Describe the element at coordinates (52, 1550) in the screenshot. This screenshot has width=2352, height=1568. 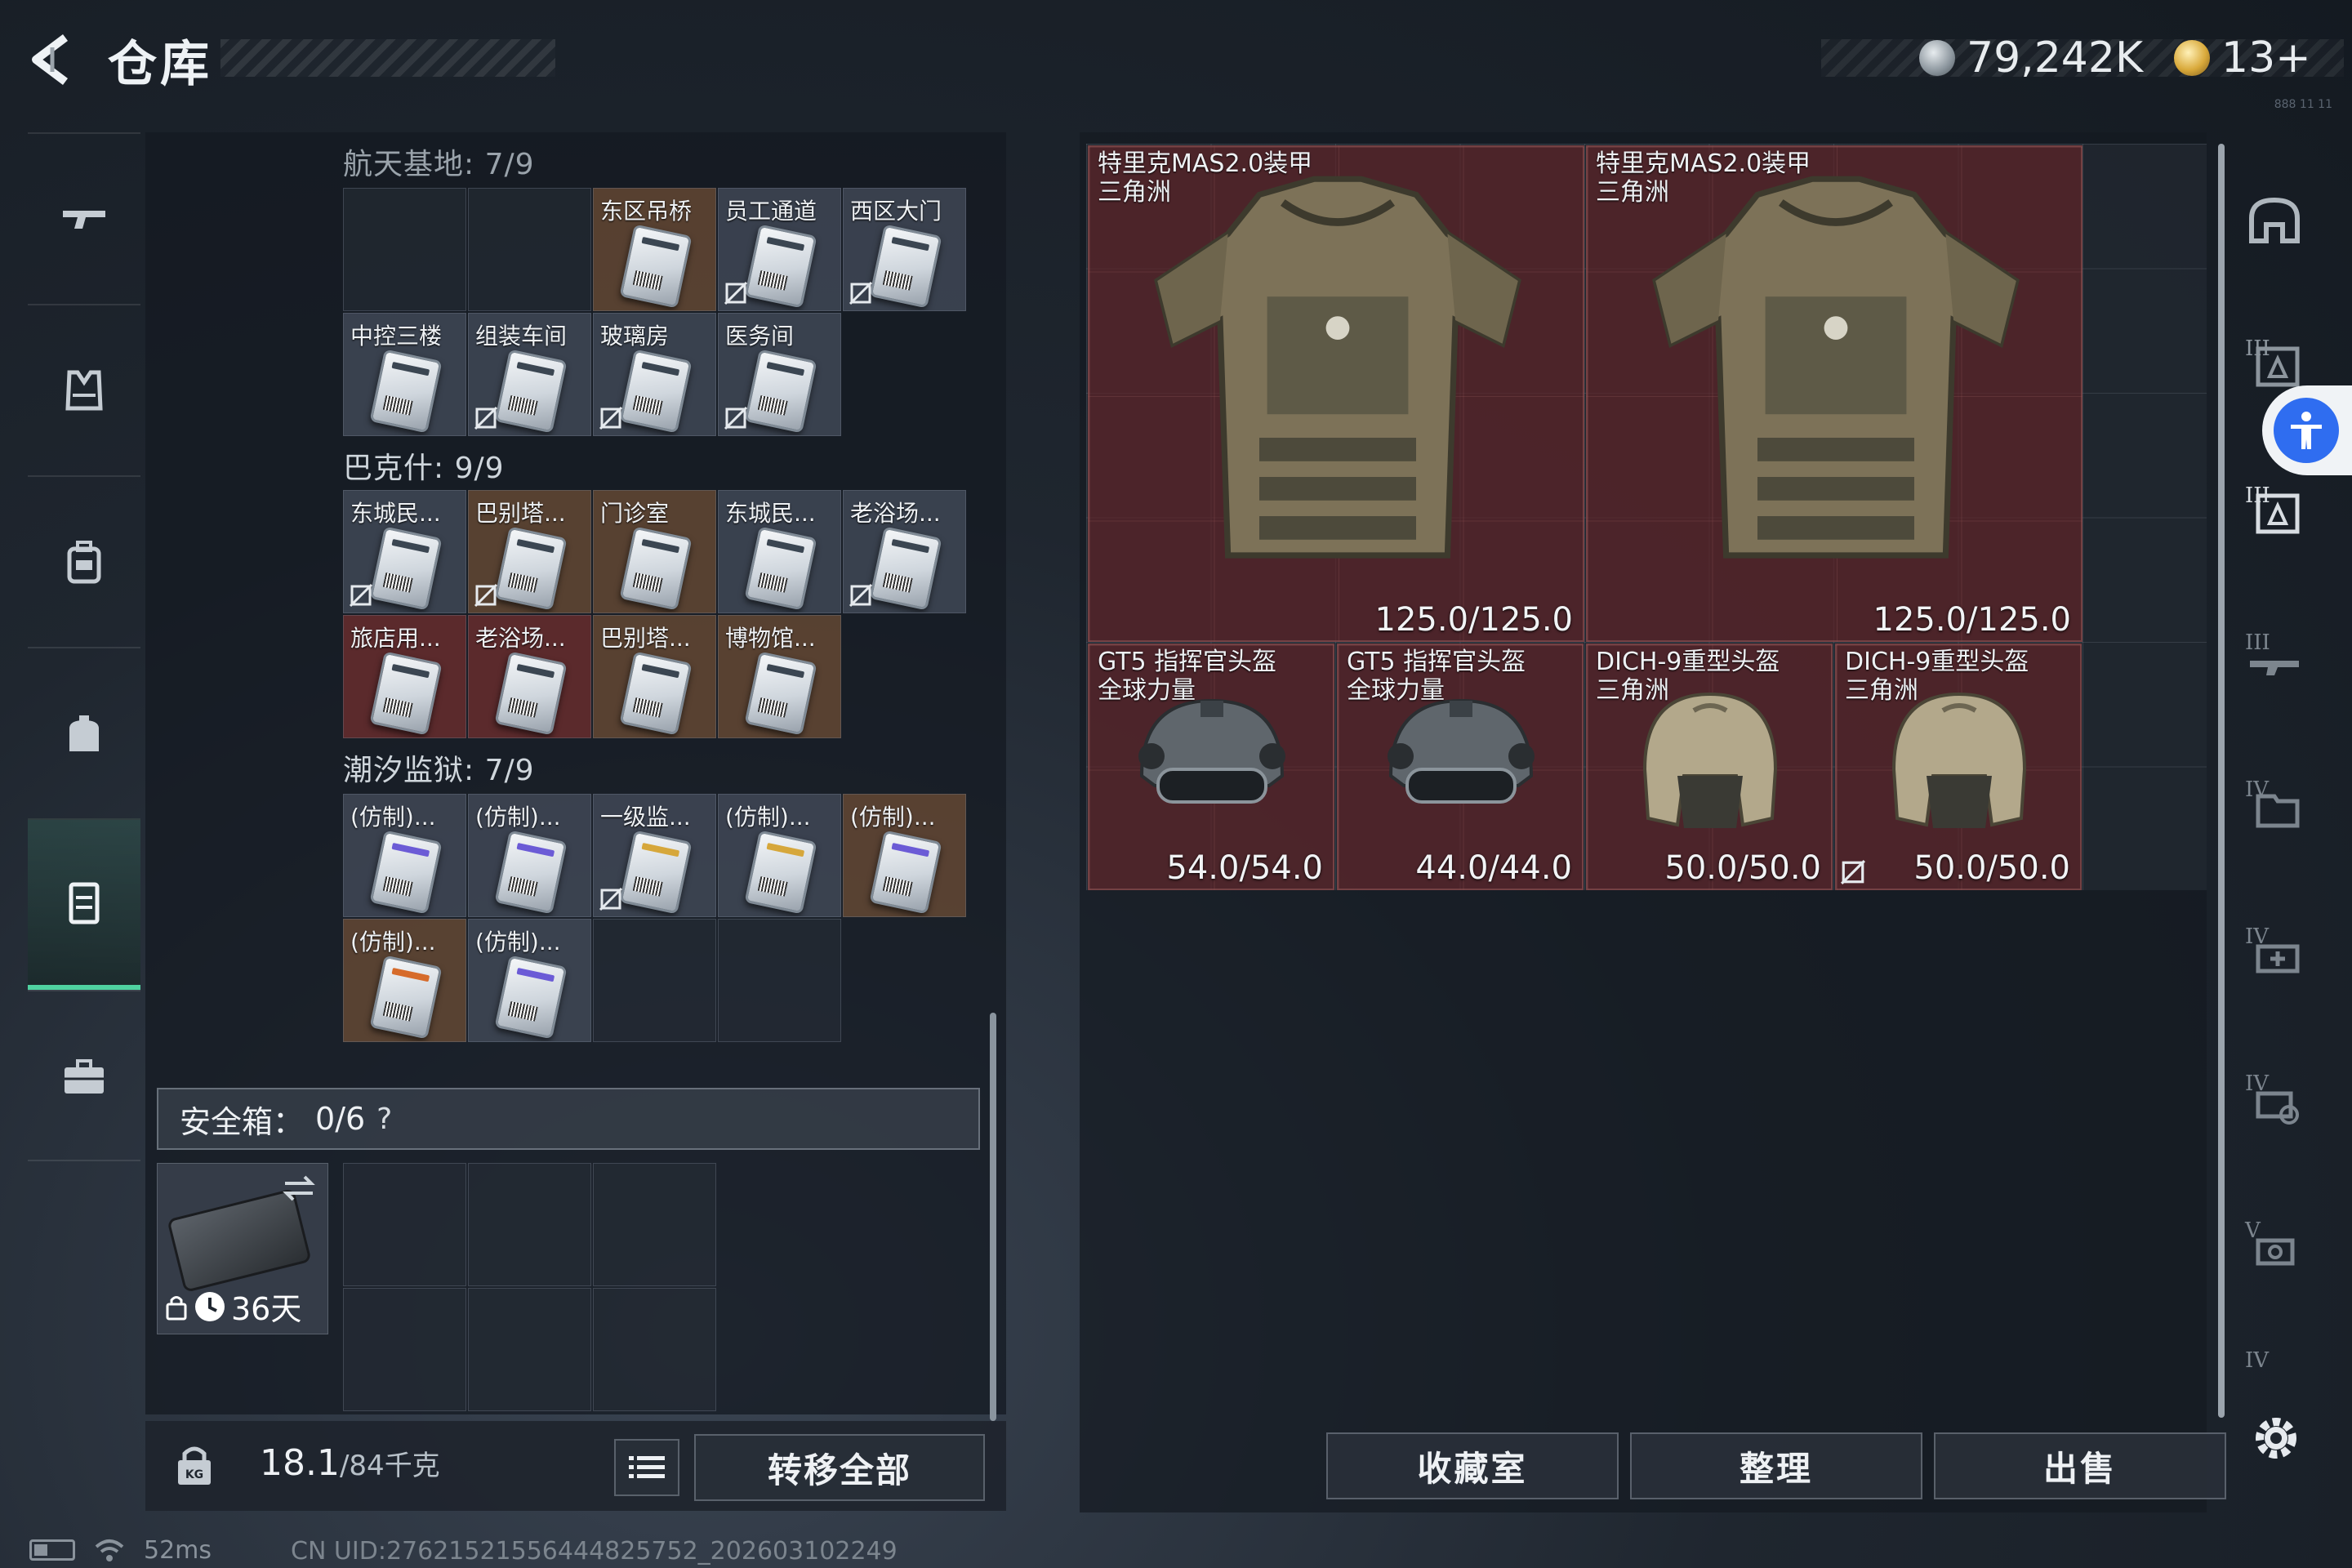
I see `battery-icon` at that location.